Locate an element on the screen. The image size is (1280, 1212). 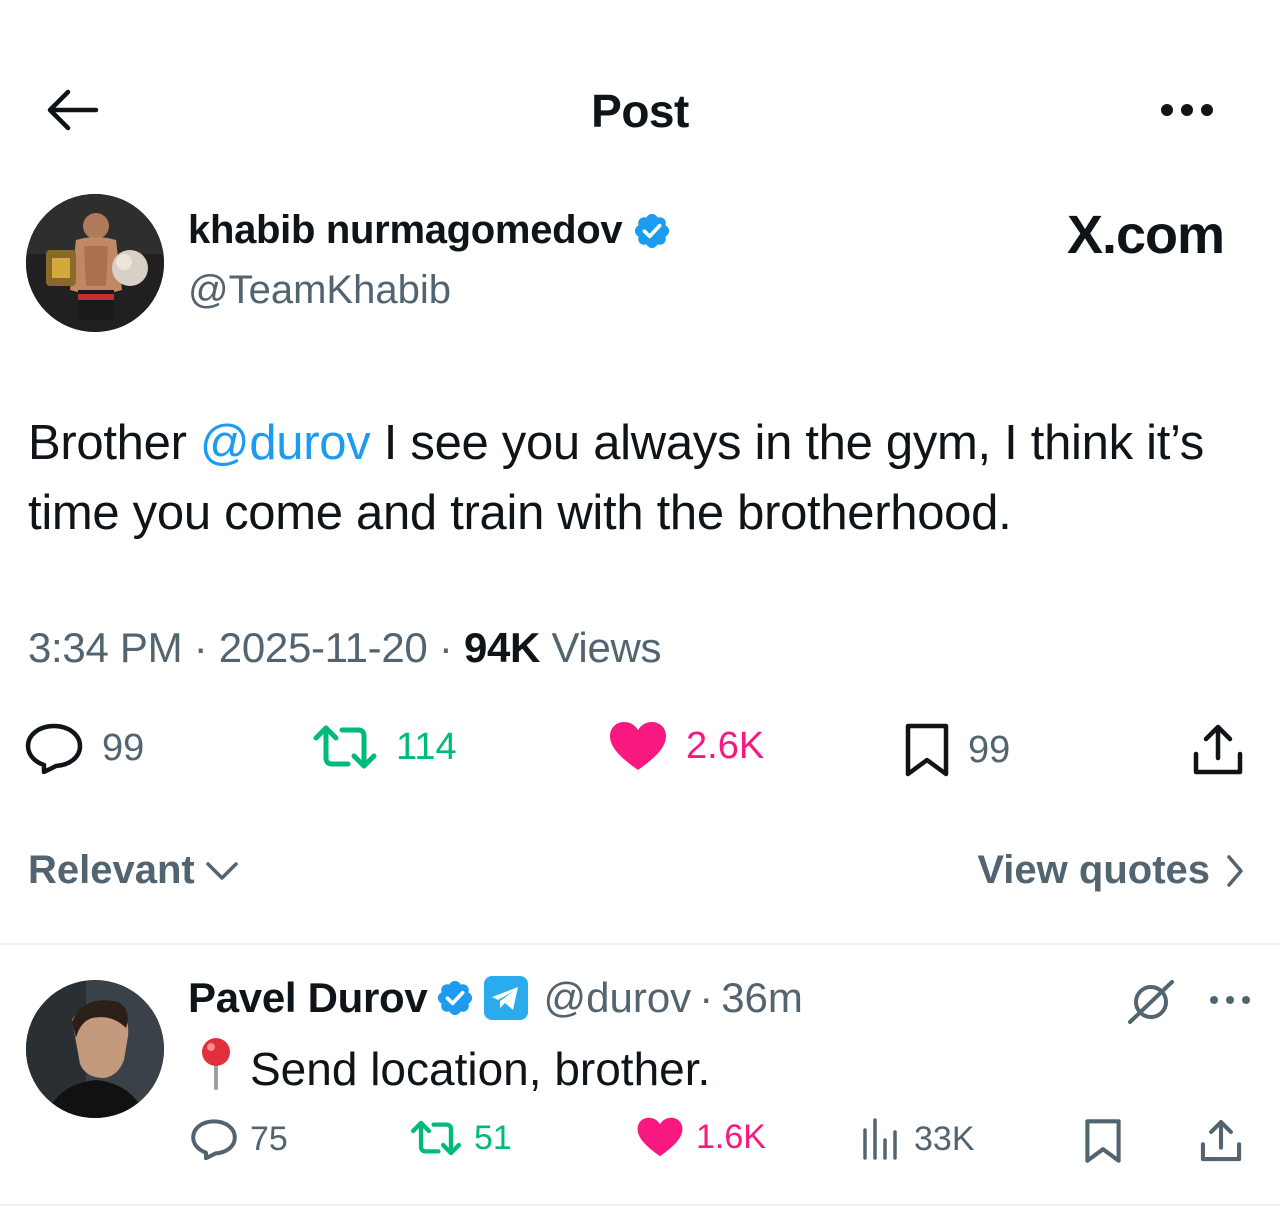
reply-views-button: 33K is located at coordinates (917, 1139).